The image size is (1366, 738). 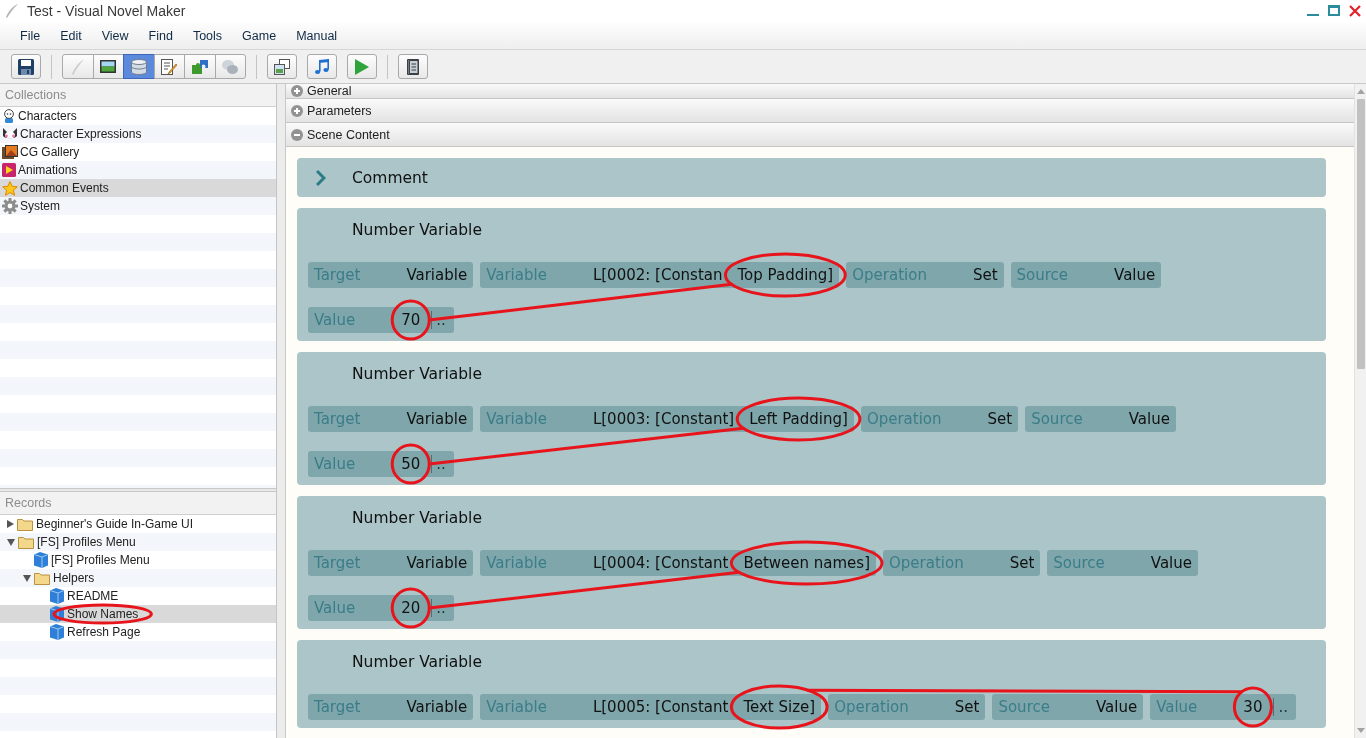 I want to click on star-icon, so click(x=10, y=188).